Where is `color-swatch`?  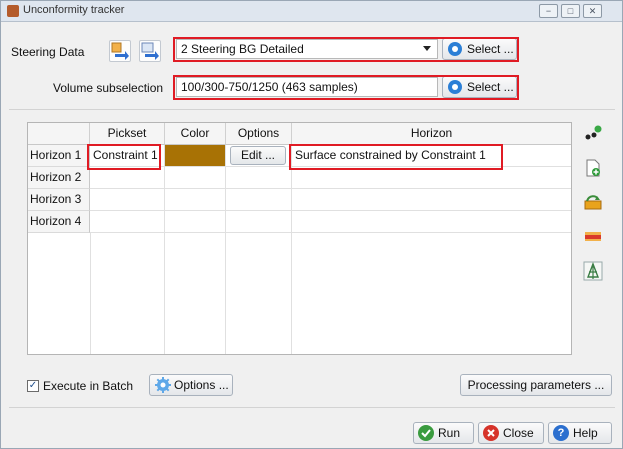 color-swatch is located at coordinates (195, 156).